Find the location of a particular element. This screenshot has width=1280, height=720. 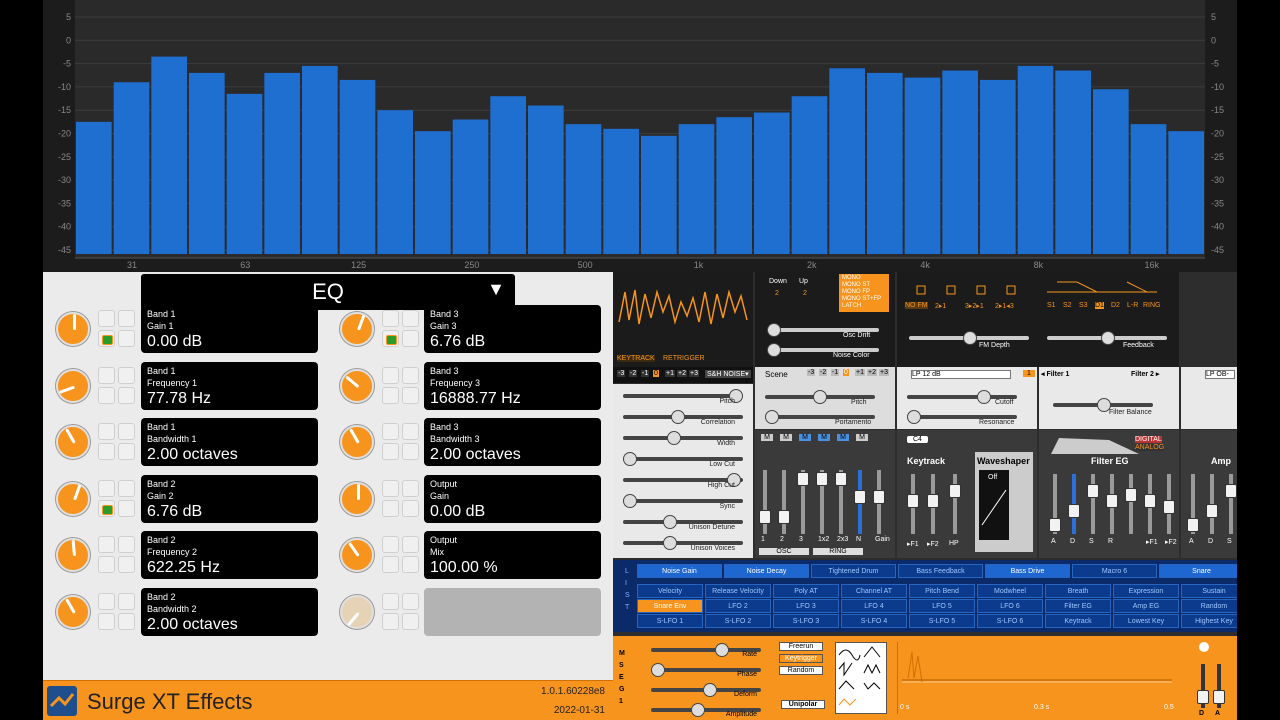

mod-source: S-LFO 3 is located at coordinates (806, 621).